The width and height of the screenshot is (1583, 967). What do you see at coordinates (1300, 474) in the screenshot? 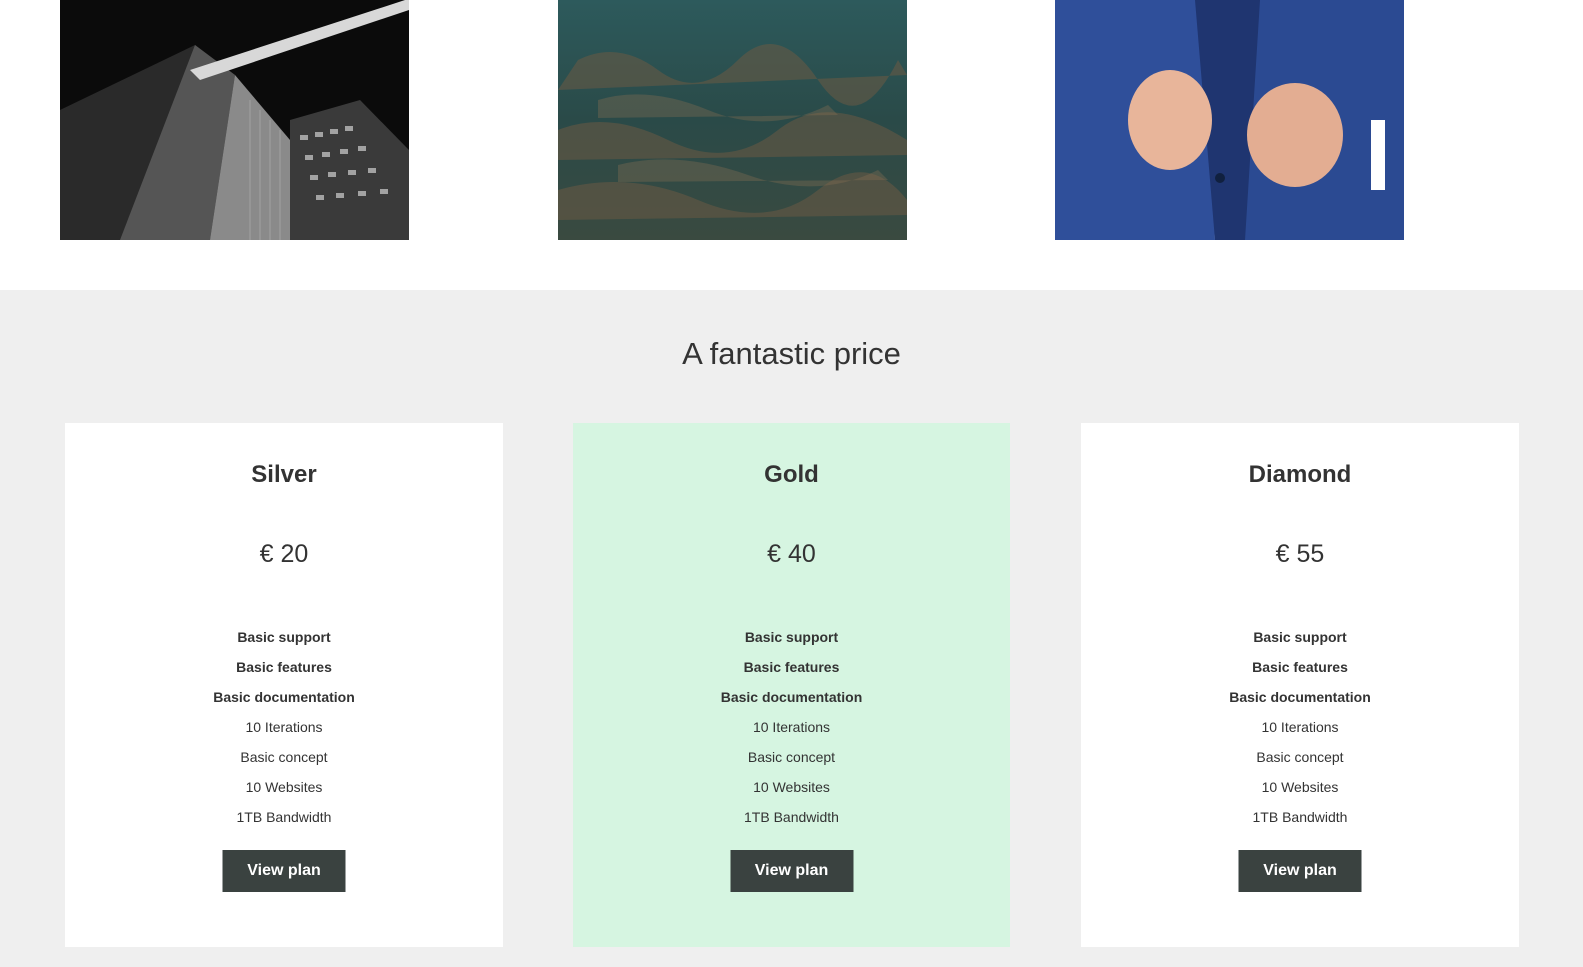
I see `plan-name: Diamond` at bounding box center [1300, 474].